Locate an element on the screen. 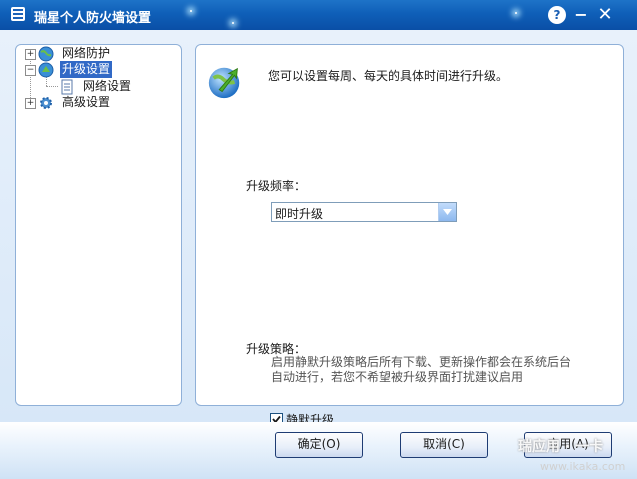  tree-item-network-protection: + 网络防护 is located at coordinates (100, 53).